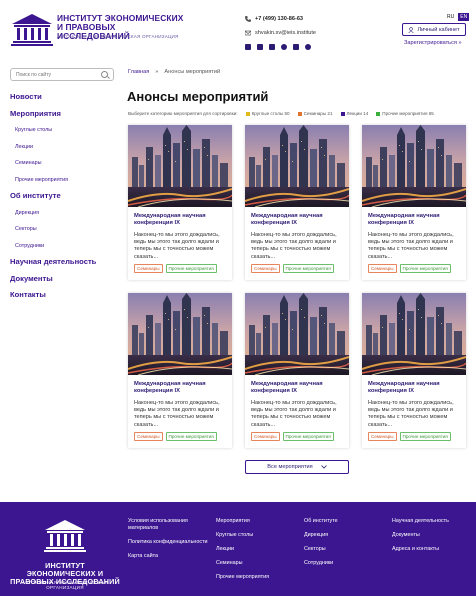  I want to click on sidebar-subitem-other-events: Прочие мероприятия, so click(65, 183).